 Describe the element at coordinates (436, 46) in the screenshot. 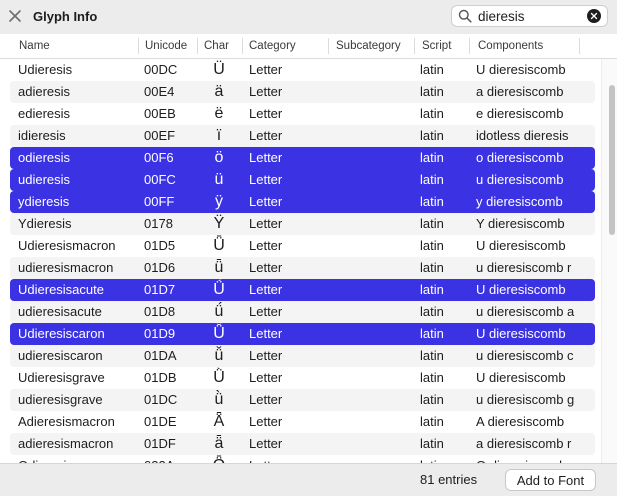

I see `column-header-script: Script` at that location.